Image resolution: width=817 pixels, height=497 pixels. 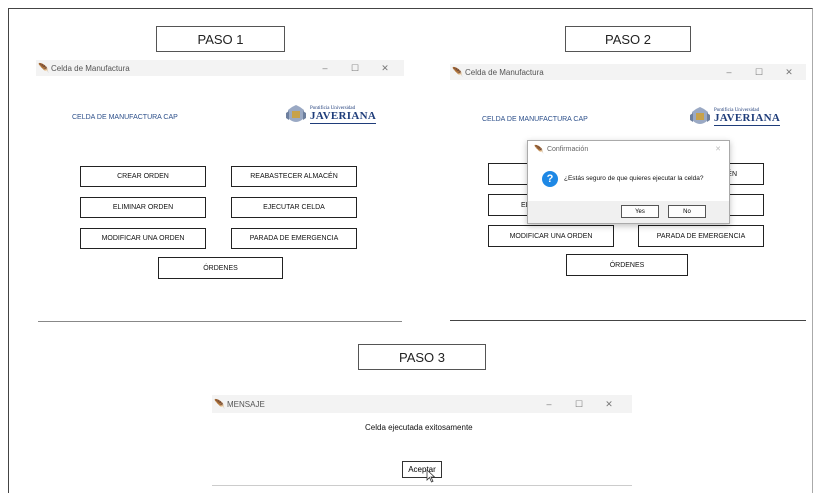 I want to click on dialog-footer: Yes No, so click(x=628, y=212).